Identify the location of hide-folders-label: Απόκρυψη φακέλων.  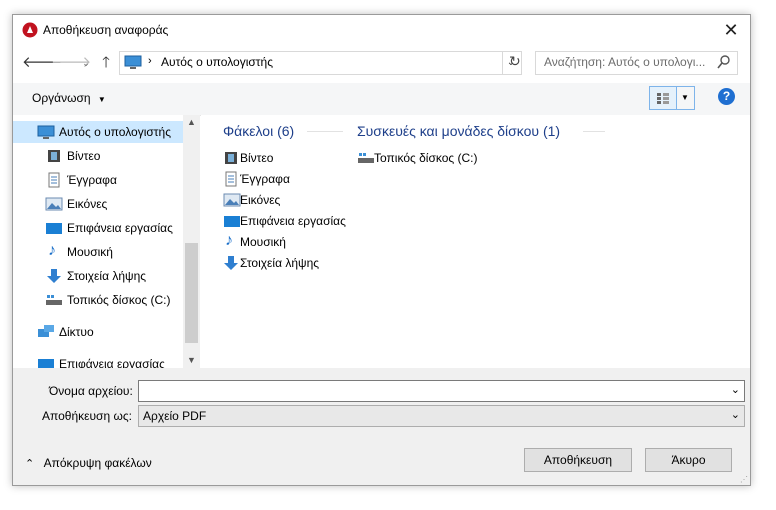
(97, 463).